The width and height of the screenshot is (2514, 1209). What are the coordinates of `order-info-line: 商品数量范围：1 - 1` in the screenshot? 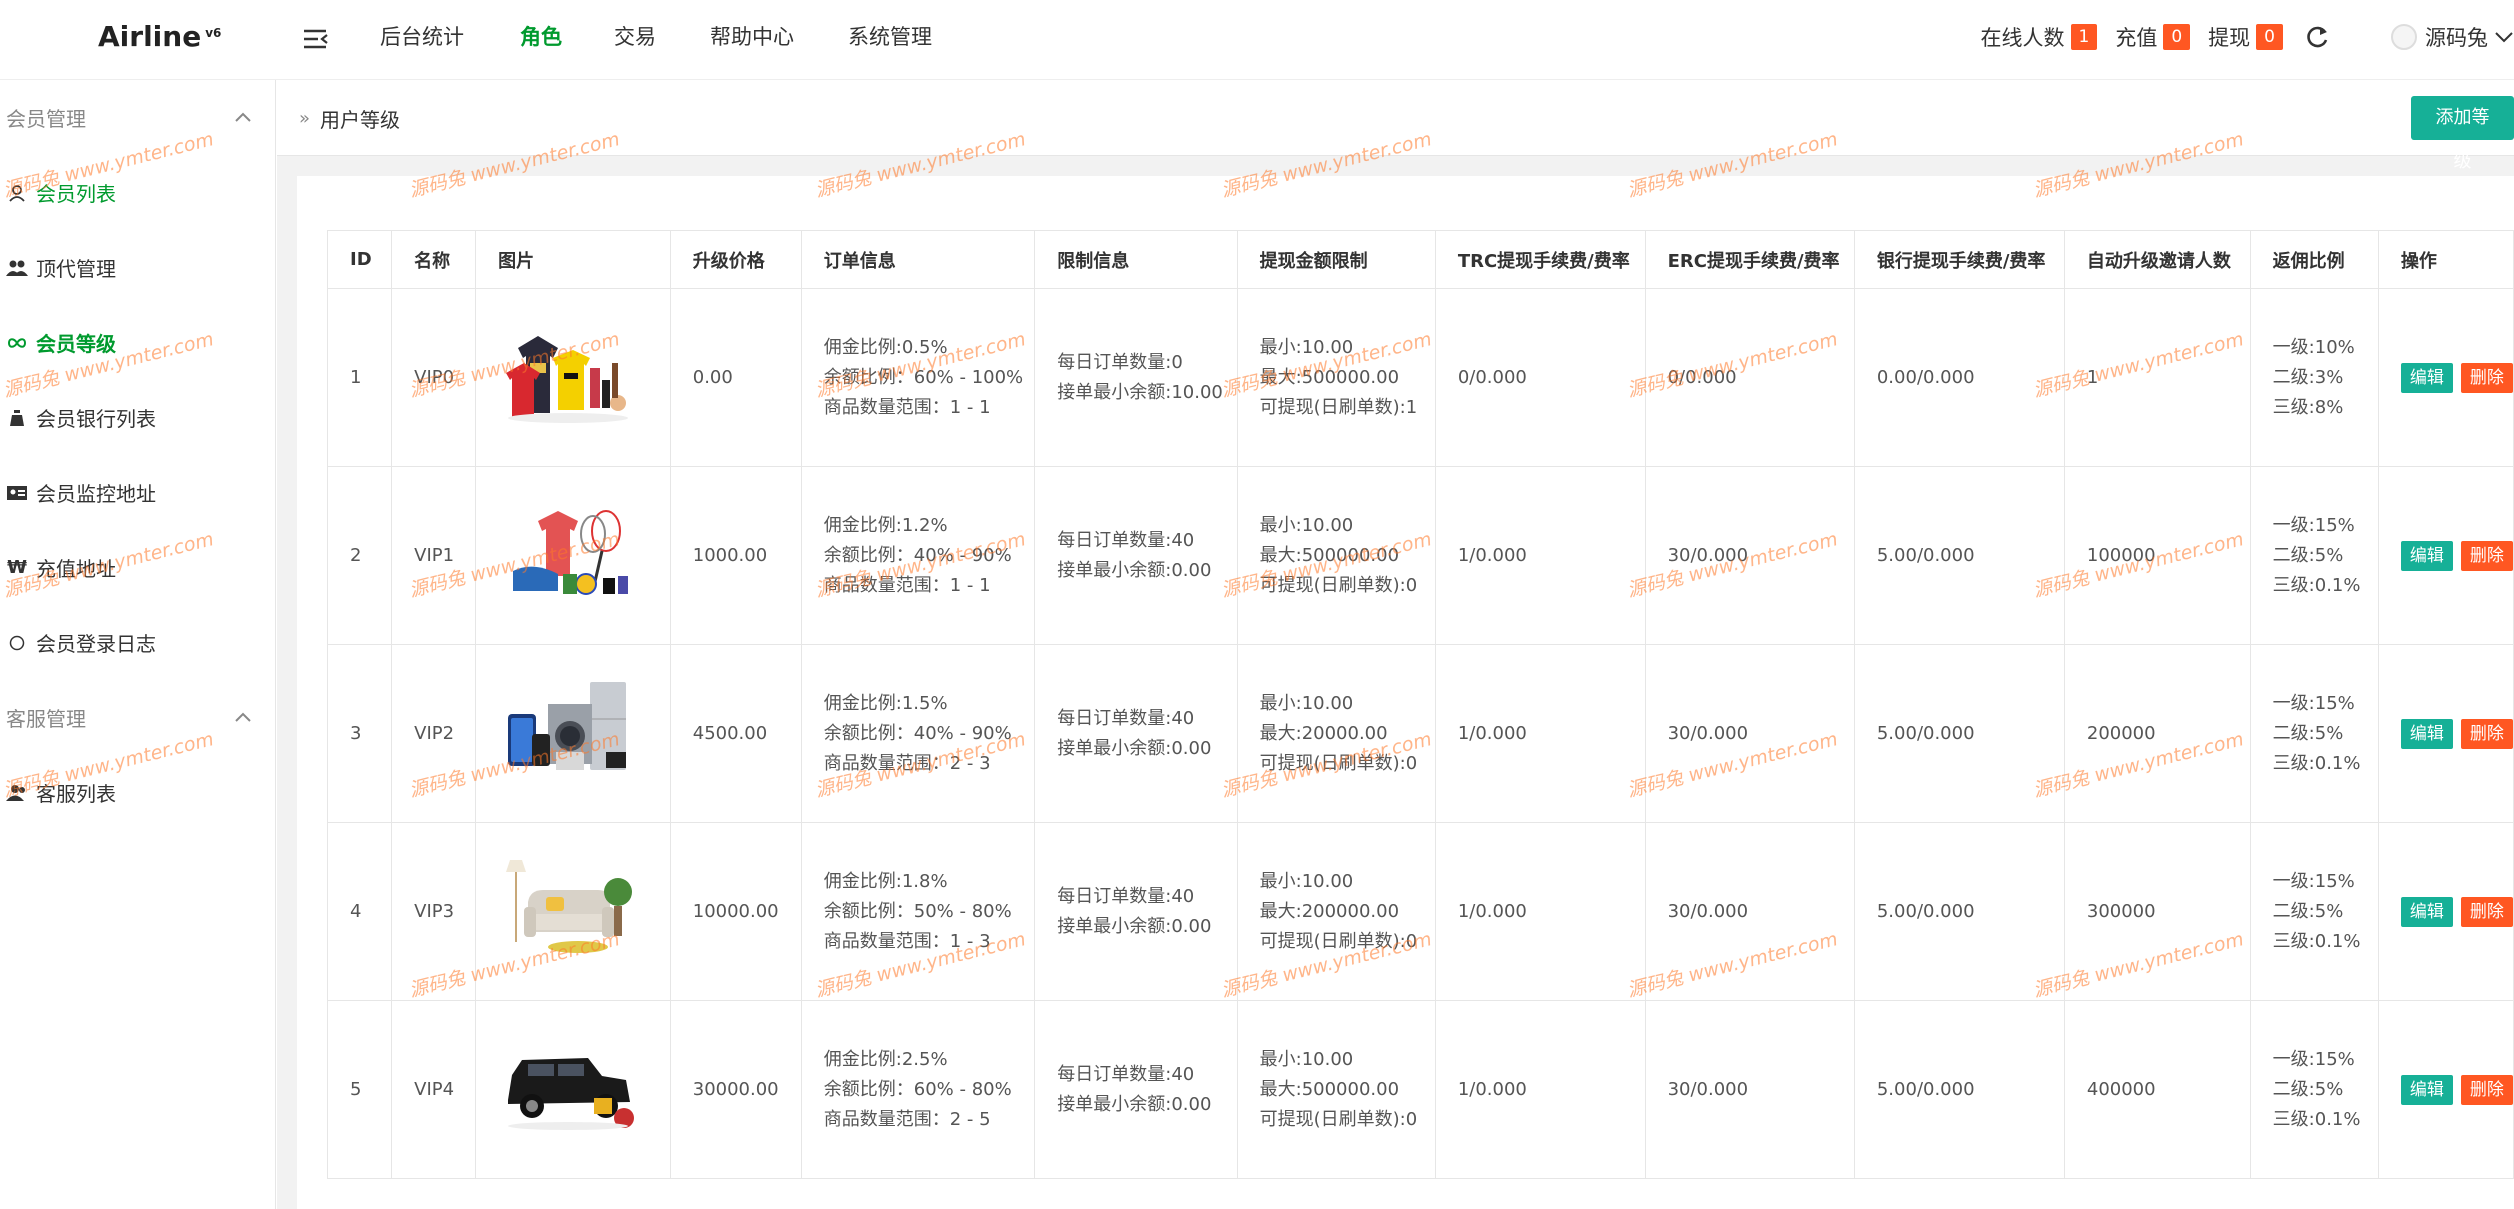 It's located at (907, 407).